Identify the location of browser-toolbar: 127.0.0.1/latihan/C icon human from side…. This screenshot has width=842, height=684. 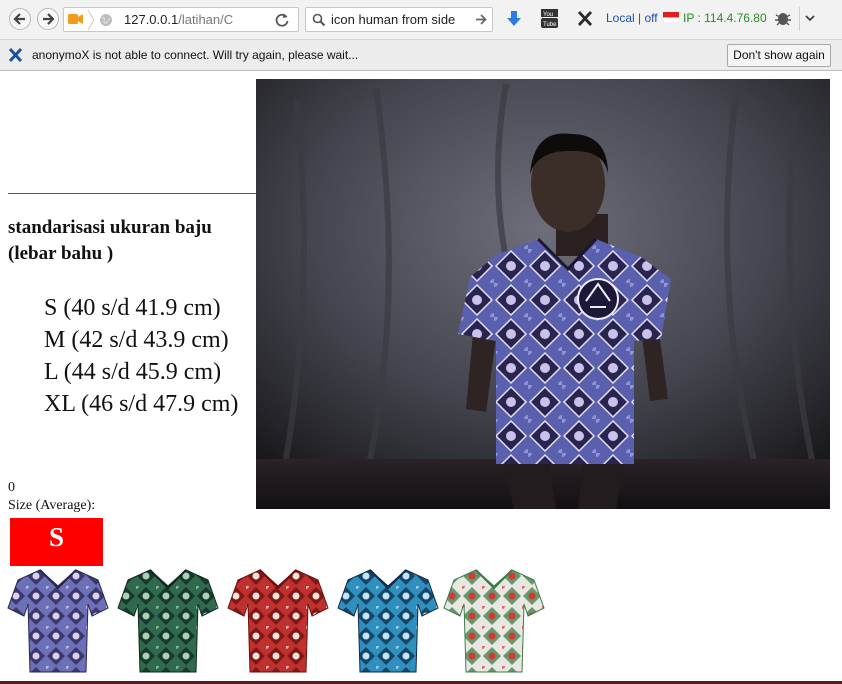
(421, 19).